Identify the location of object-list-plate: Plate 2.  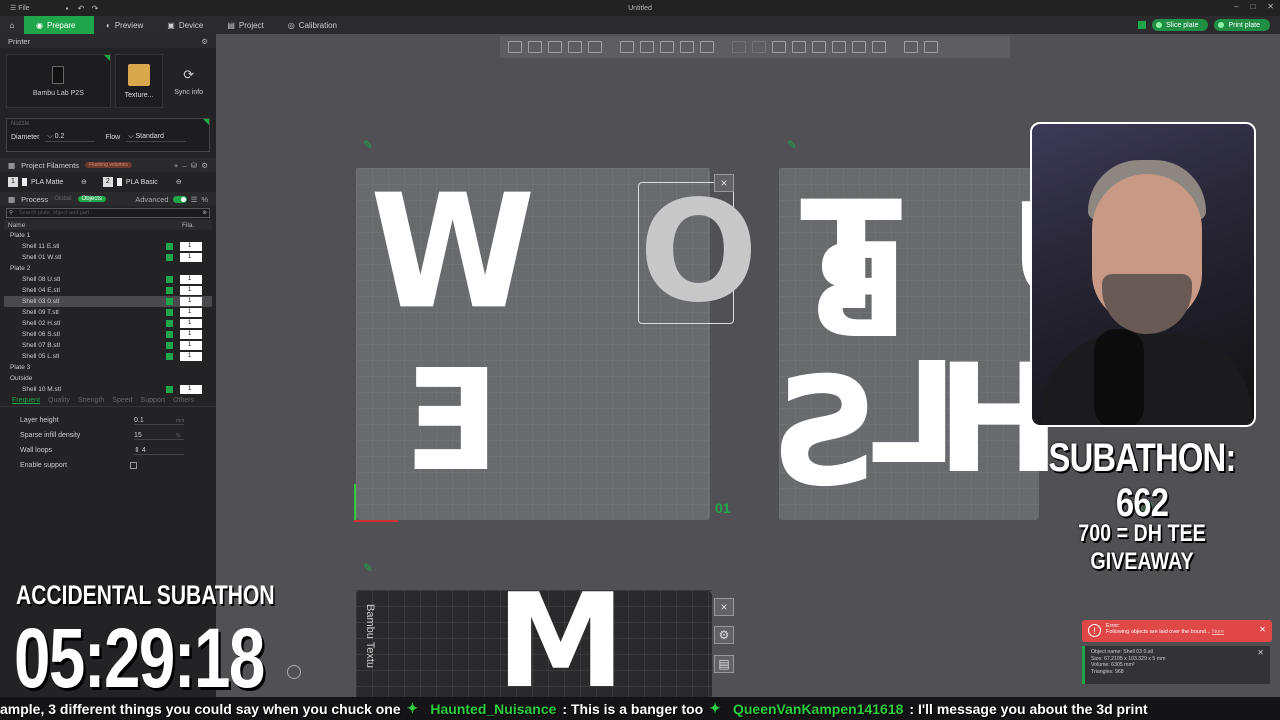
(108, 268).